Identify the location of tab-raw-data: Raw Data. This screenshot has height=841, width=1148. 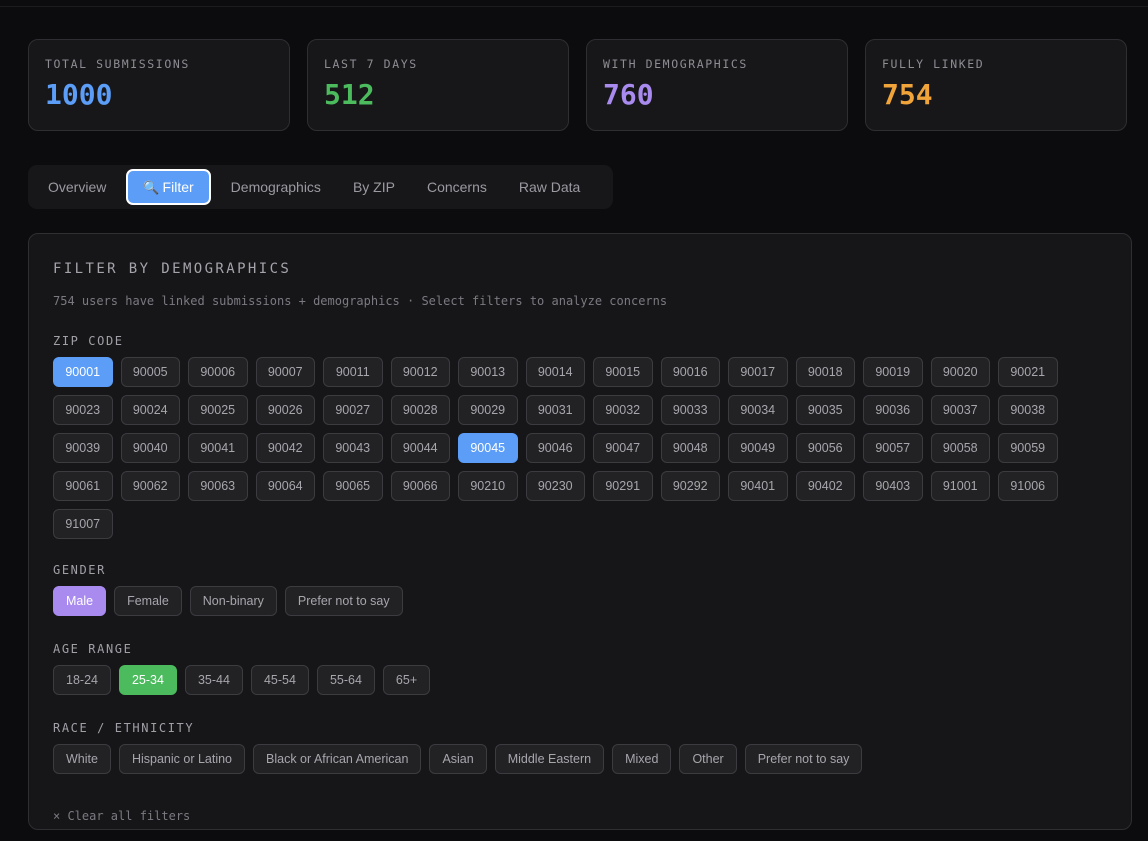
(549, 187).